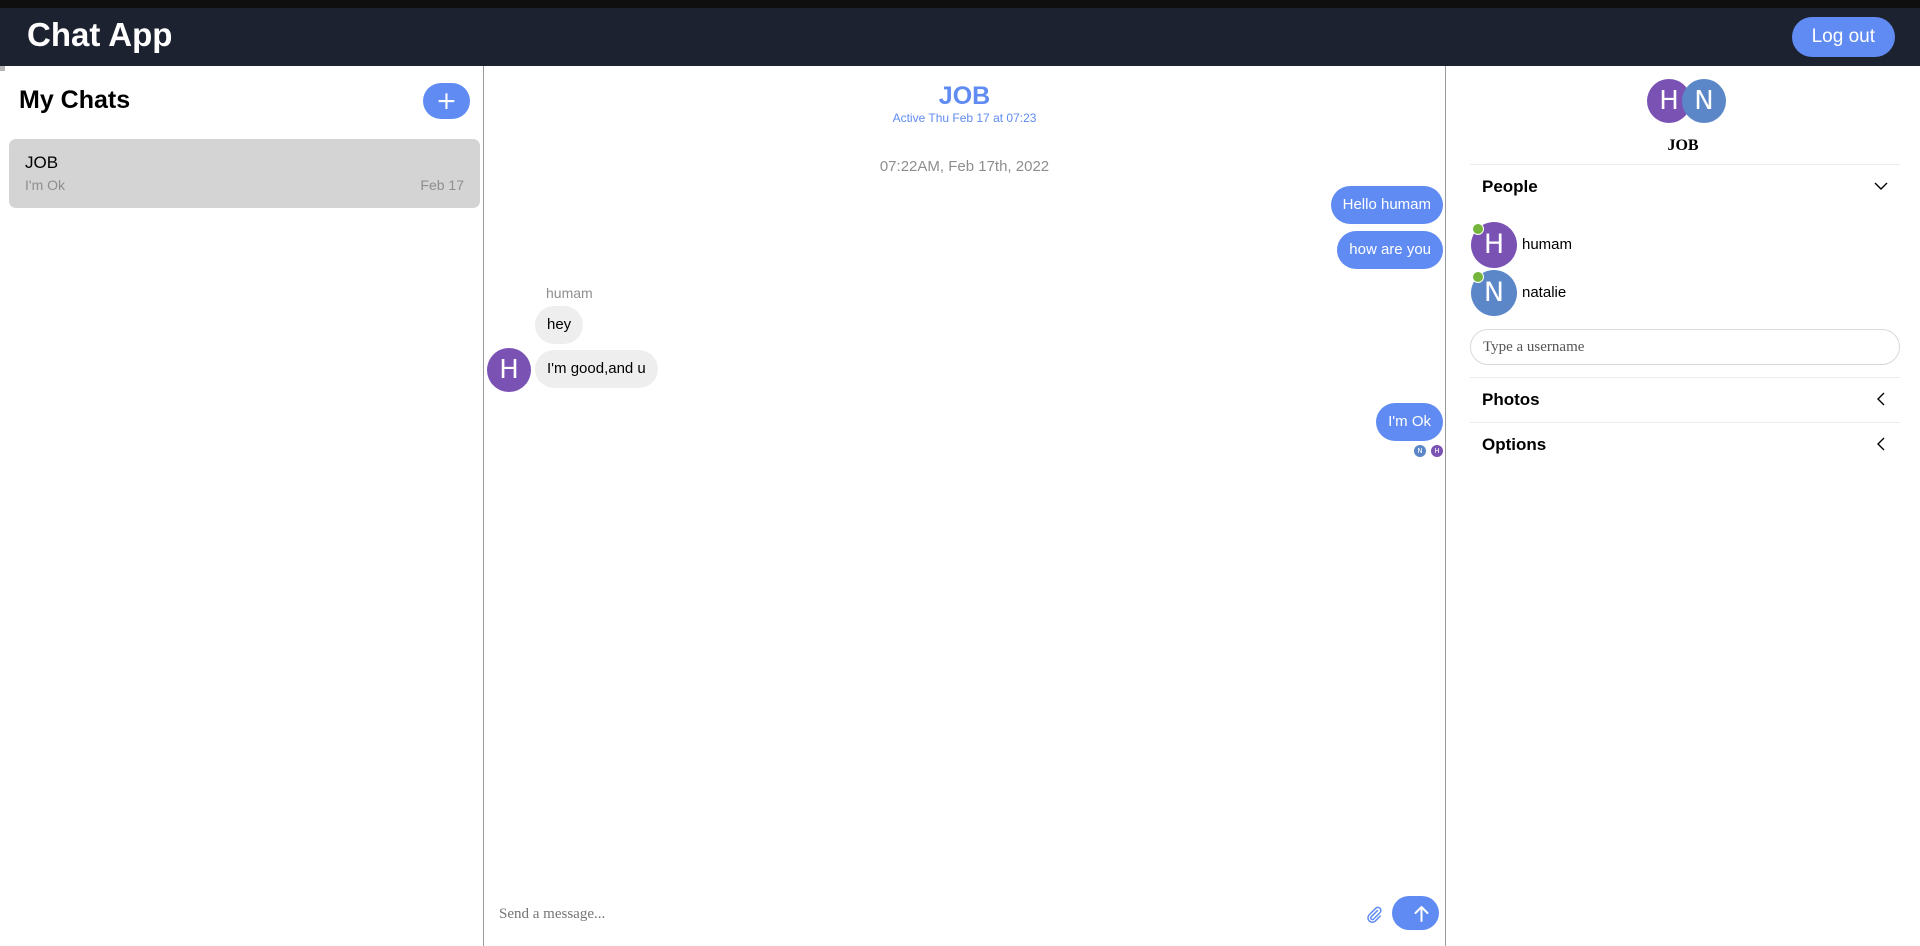 Image resolution: width=1920 pixels, height=946 pixels. I want to click on conversation-status: Active Thu Feb 17 at 07:23, so click(964, 118).